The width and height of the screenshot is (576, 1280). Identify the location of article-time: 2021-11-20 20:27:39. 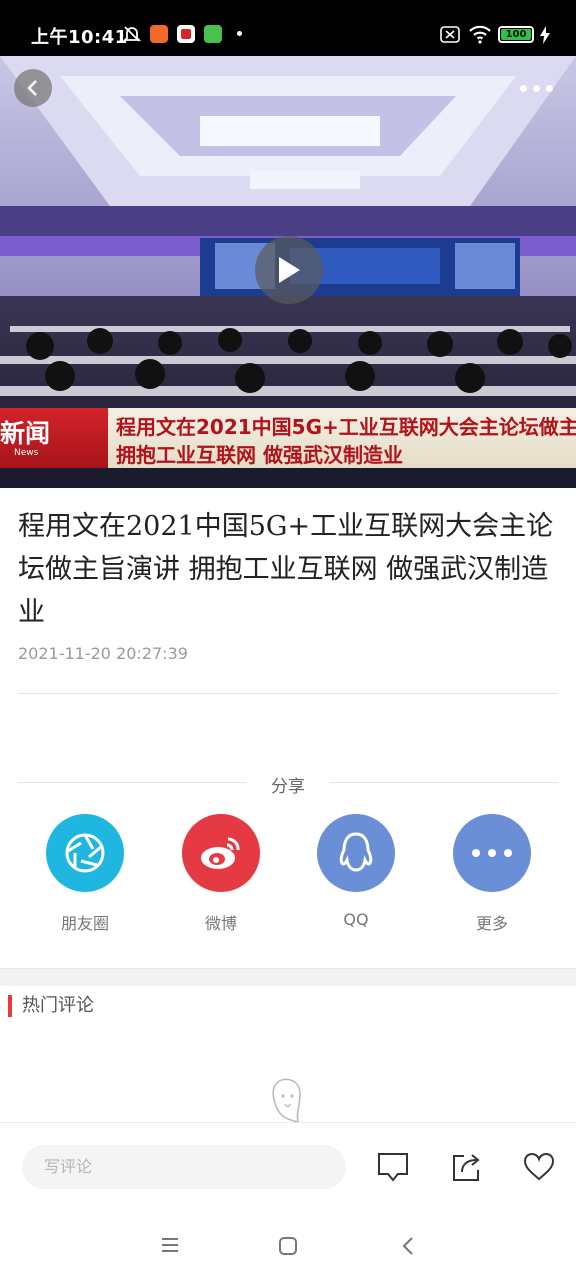
(103, 653).